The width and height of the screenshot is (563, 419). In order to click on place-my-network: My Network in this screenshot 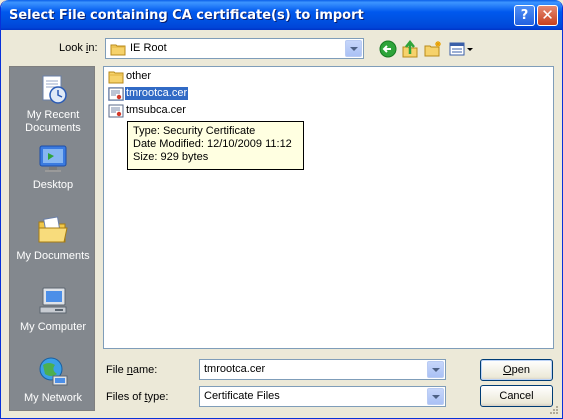, I will do `click(53, 380)`.